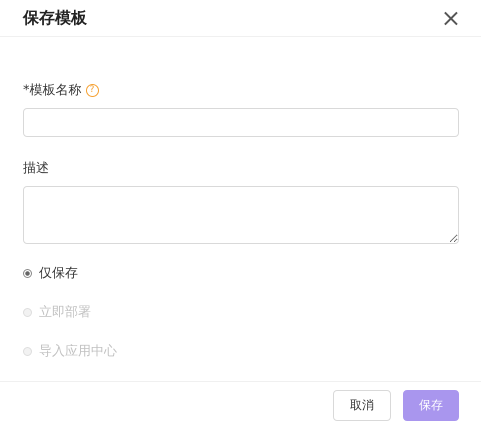 This screenshot has width=481, height=436. Describe the element at coordinates (52, 90) in the screenshot. I see `field-label: *模板名称` at that location.